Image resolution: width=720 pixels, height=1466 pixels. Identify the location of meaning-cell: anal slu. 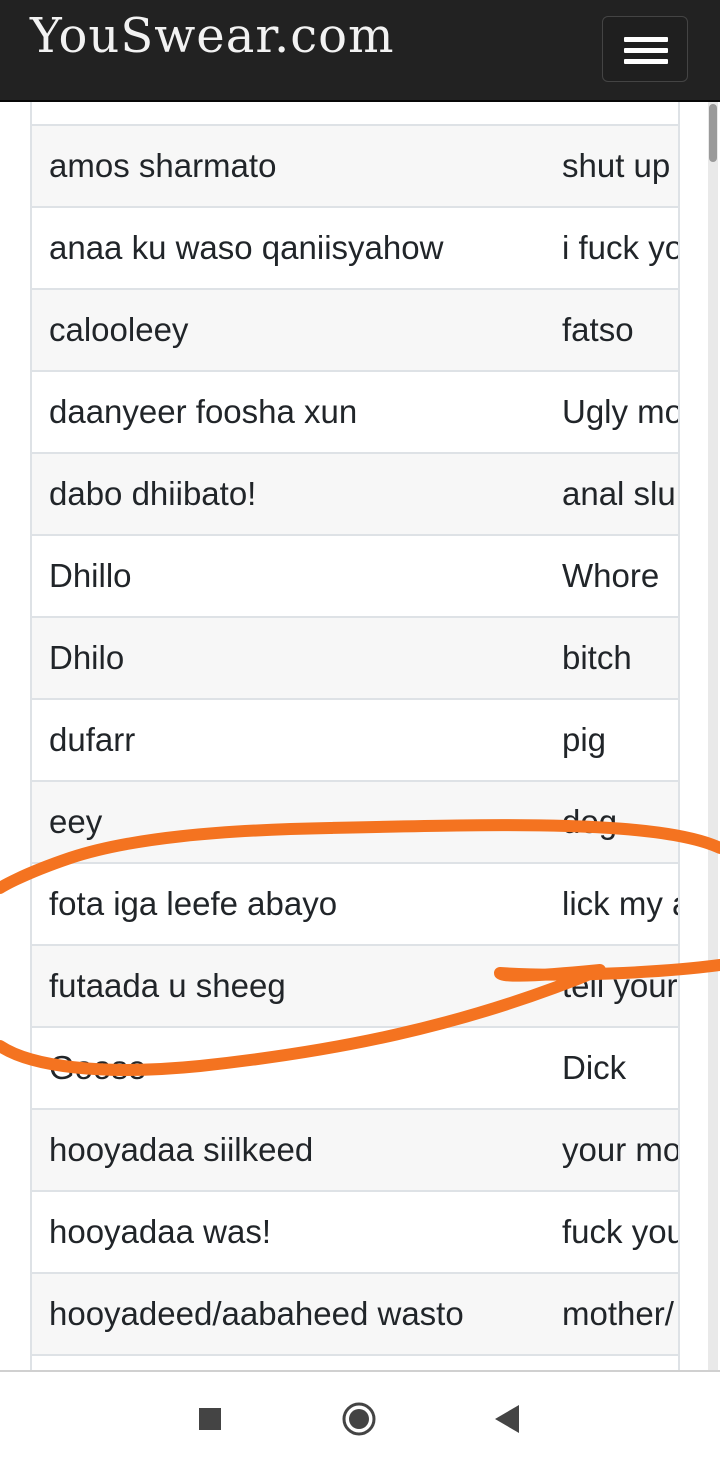
(619, 493).